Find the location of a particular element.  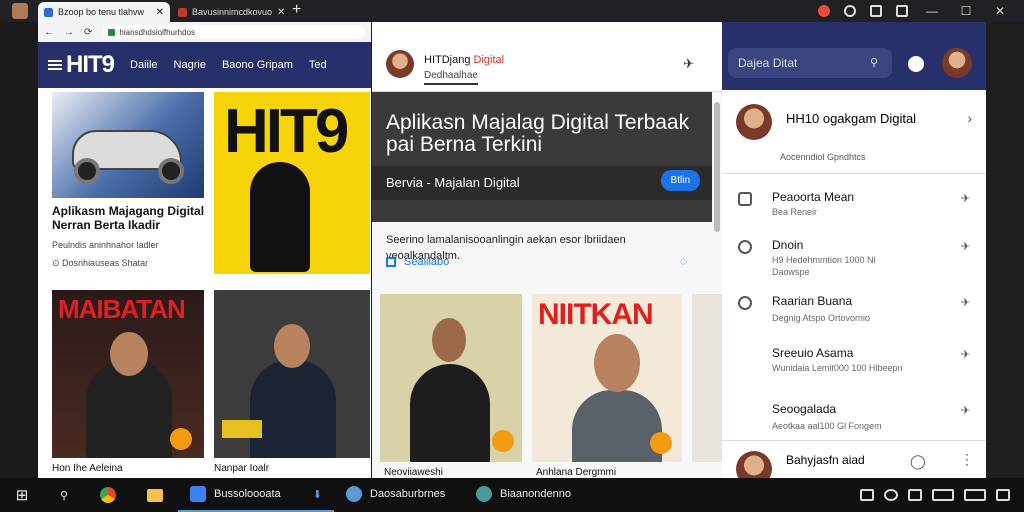

notification-item: Peaoorta Mean Bea Reneir ✈ is located at coordinates (854, 212).